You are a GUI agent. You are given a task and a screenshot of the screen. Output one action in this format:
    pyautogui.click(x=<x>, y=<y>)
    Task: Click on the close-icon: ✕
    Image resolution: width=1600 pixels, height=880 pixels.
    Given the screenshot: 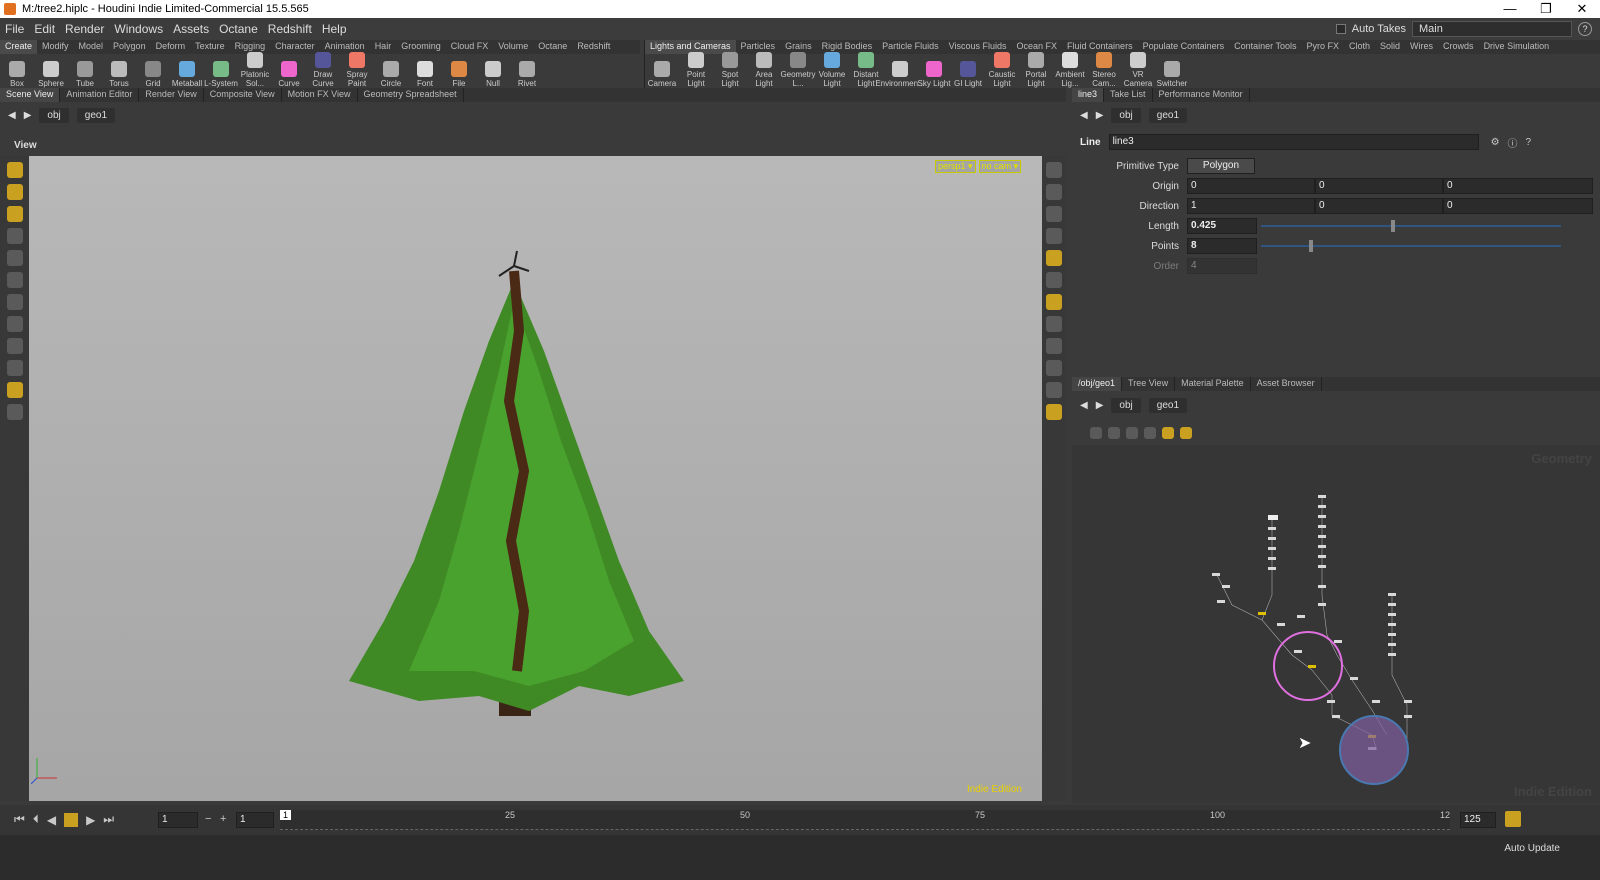 What is the action you would take?
    pyautogui.click(x=1582, y=9)
    